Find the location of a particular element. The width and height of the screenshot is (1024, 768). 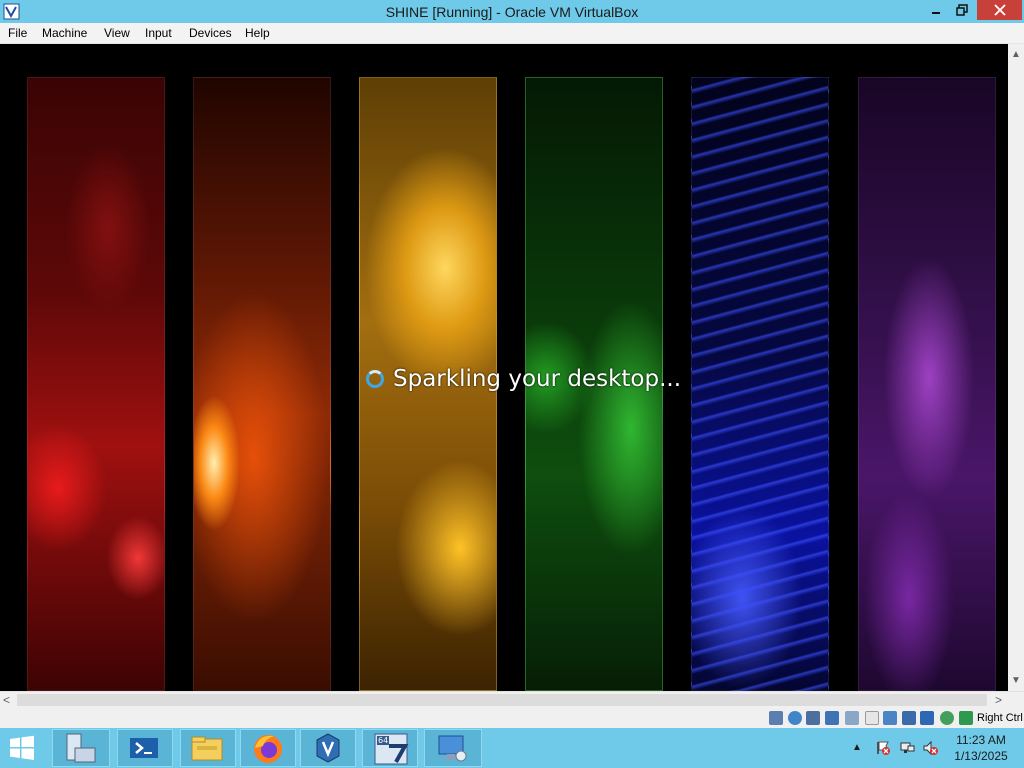

close-icon is located at coordinates (999, 10).